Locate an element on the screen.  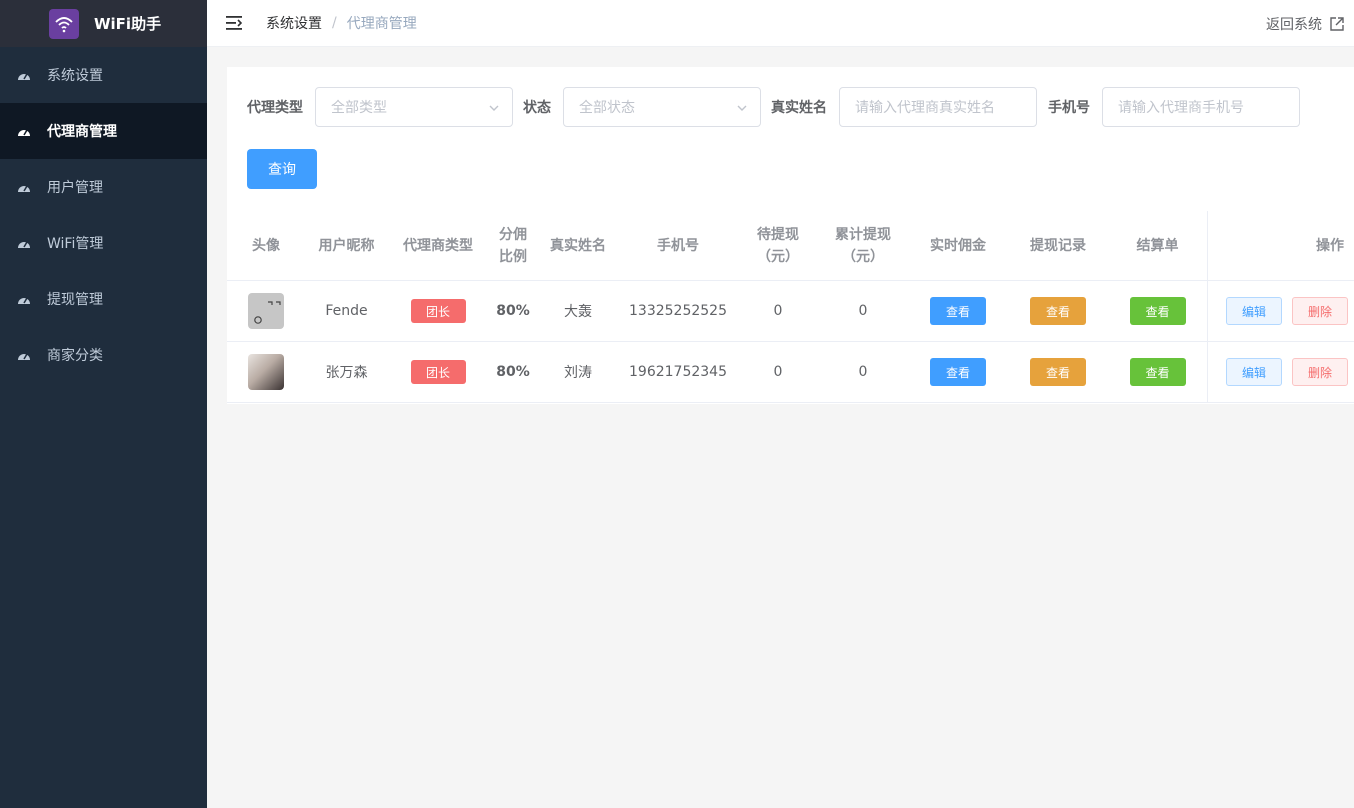
column-header-7: 累计提现 （元） is located at coordinates (863, 245).